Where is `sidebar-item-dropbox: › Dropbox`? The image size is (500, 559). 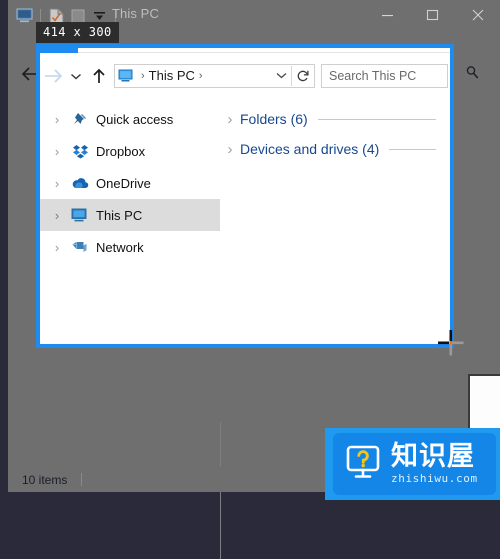 sidebar-item-dropbox: › Dropbox is located at coordinates (130, 151).